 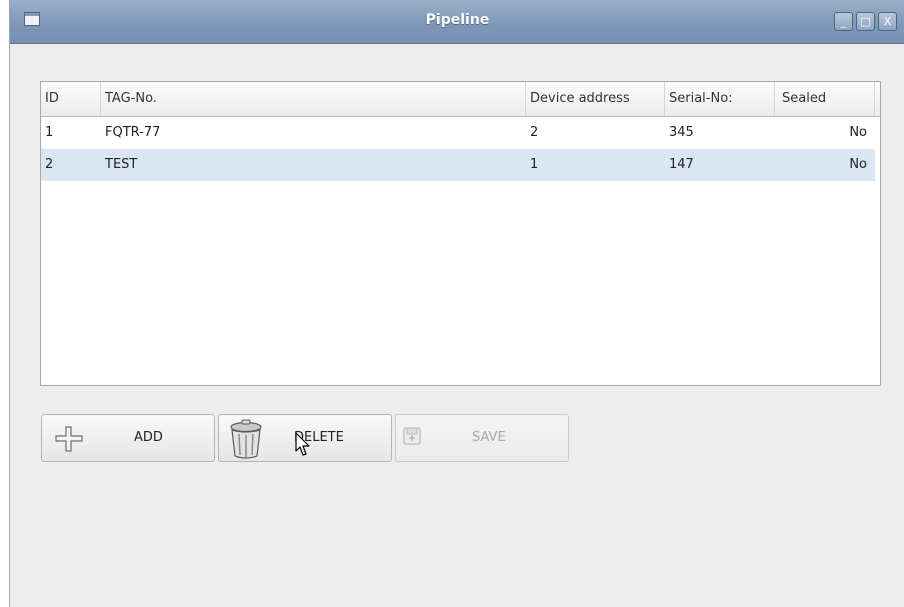 I want to click on close-button: X, so click(x=887, y=21).